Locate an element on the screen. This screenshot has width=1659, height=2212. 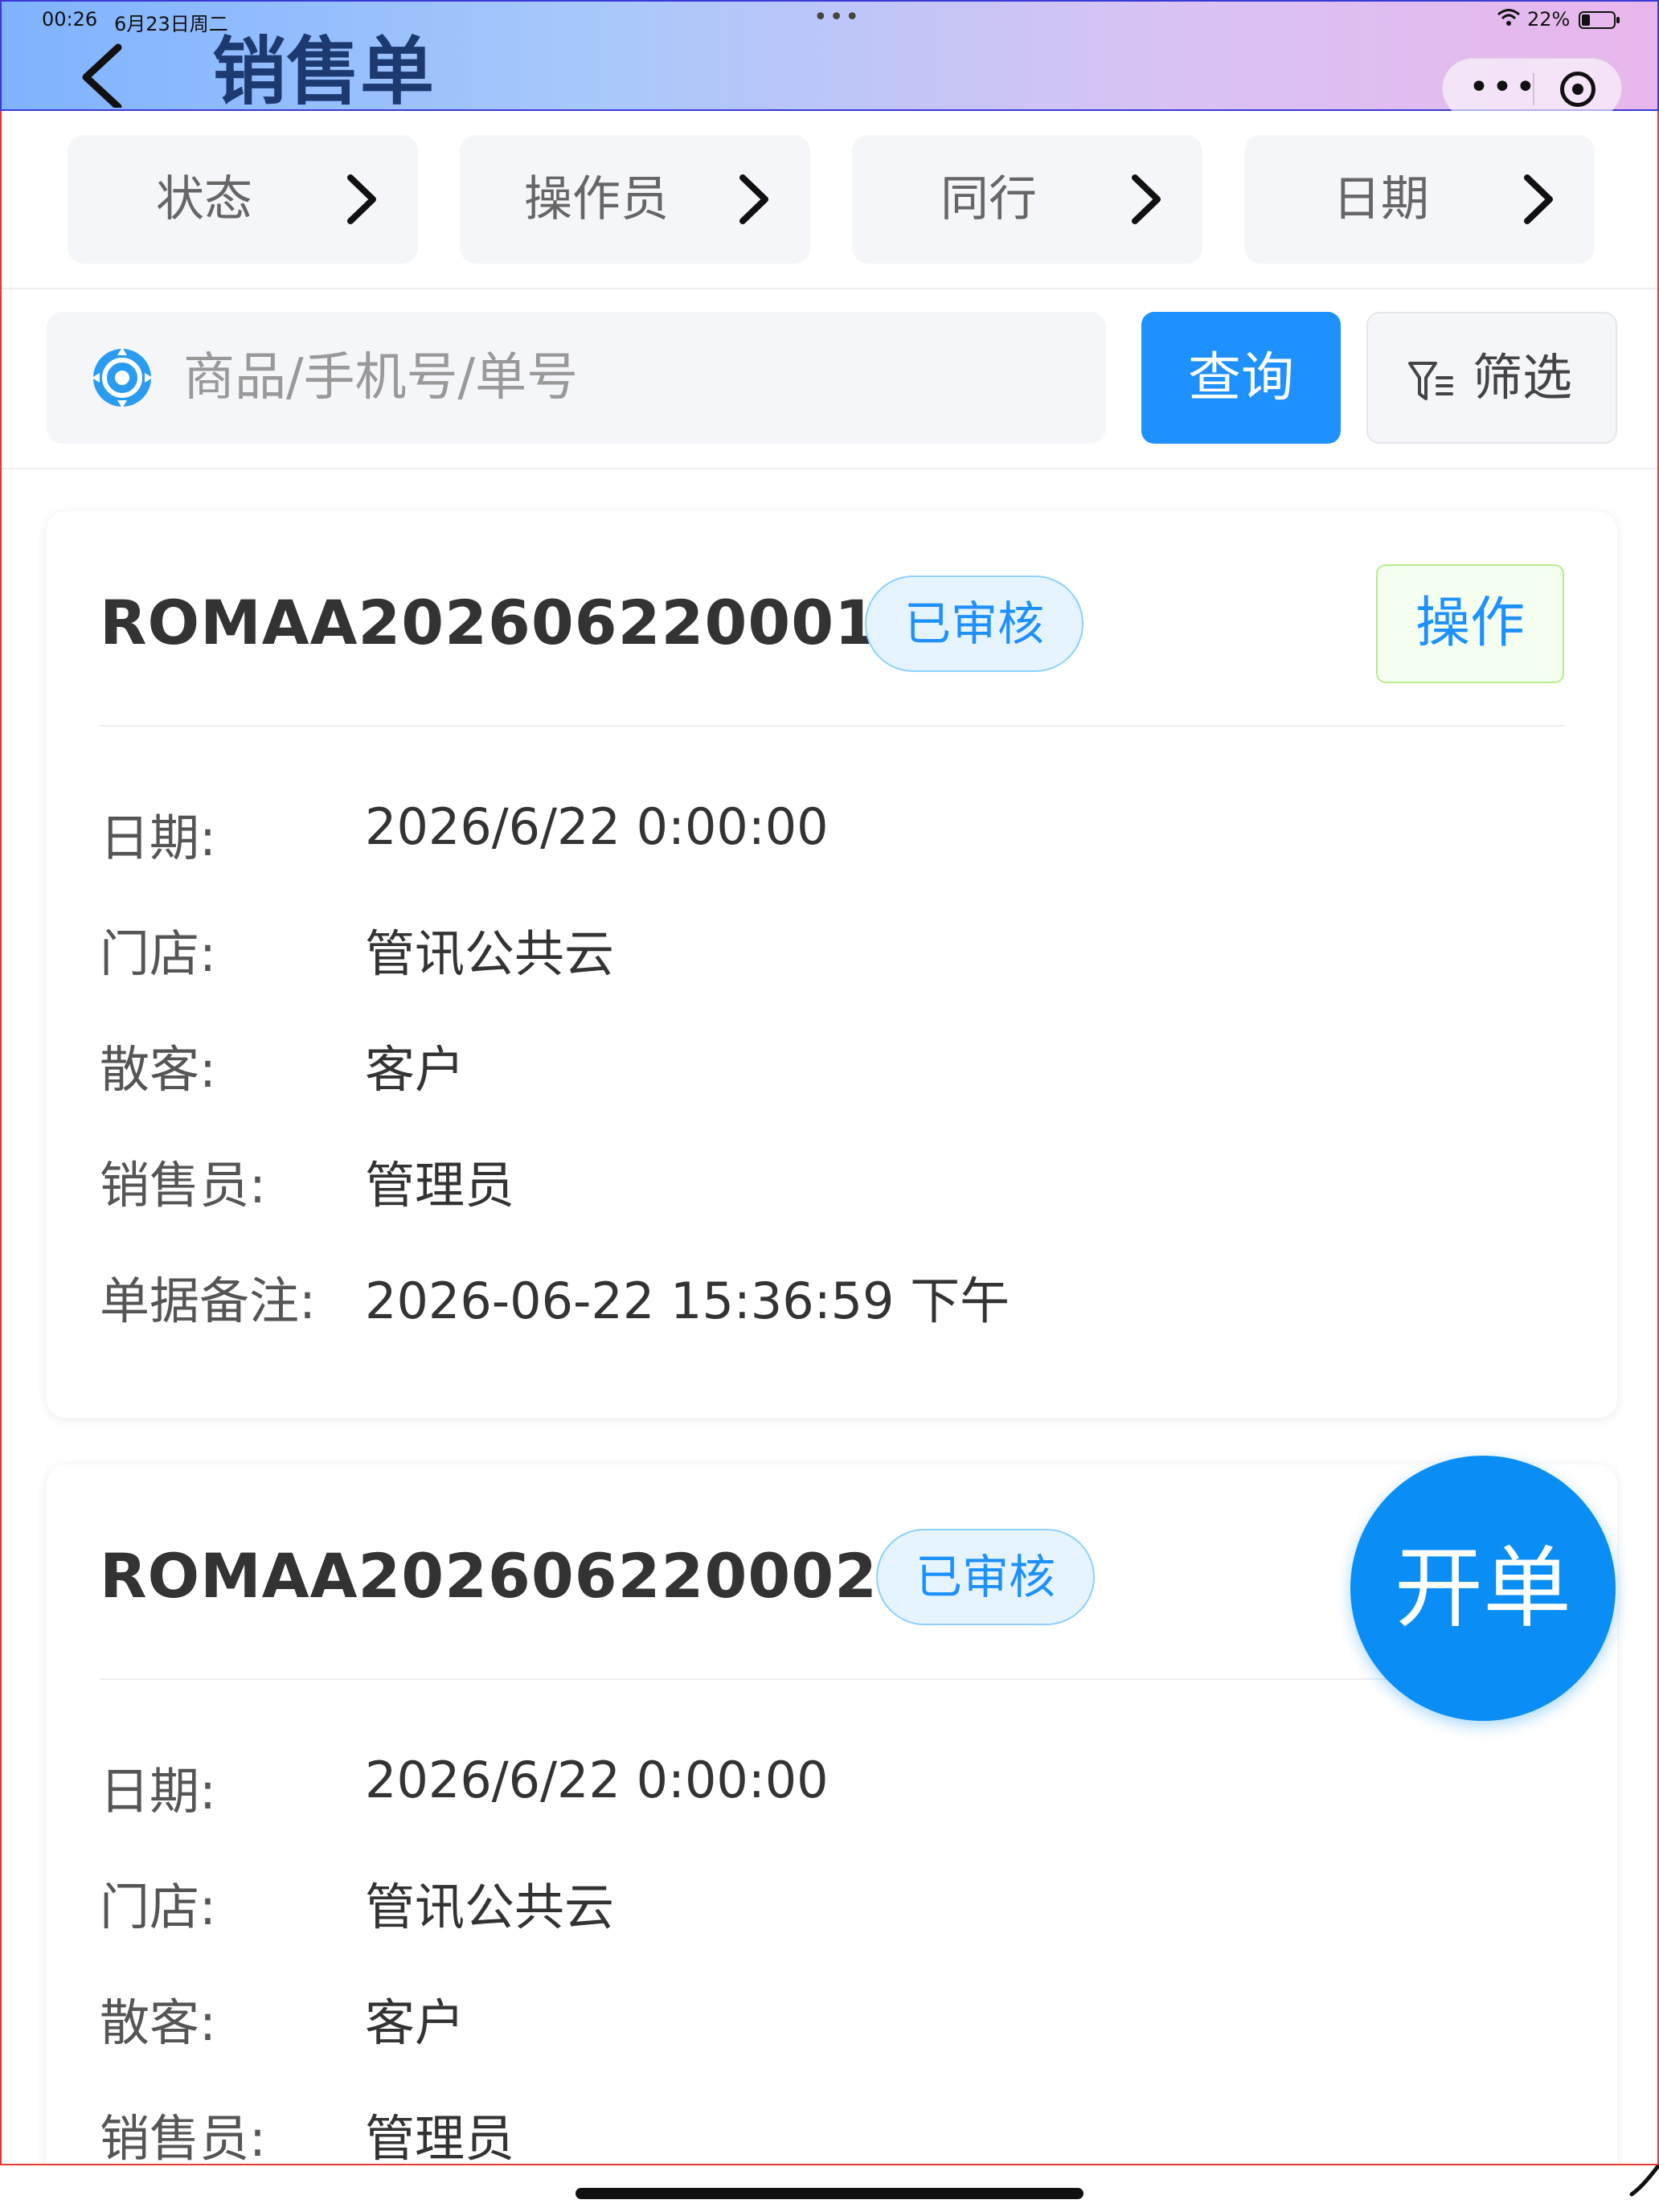
filter-date: 日期 is located at coordinates (1419, 199).